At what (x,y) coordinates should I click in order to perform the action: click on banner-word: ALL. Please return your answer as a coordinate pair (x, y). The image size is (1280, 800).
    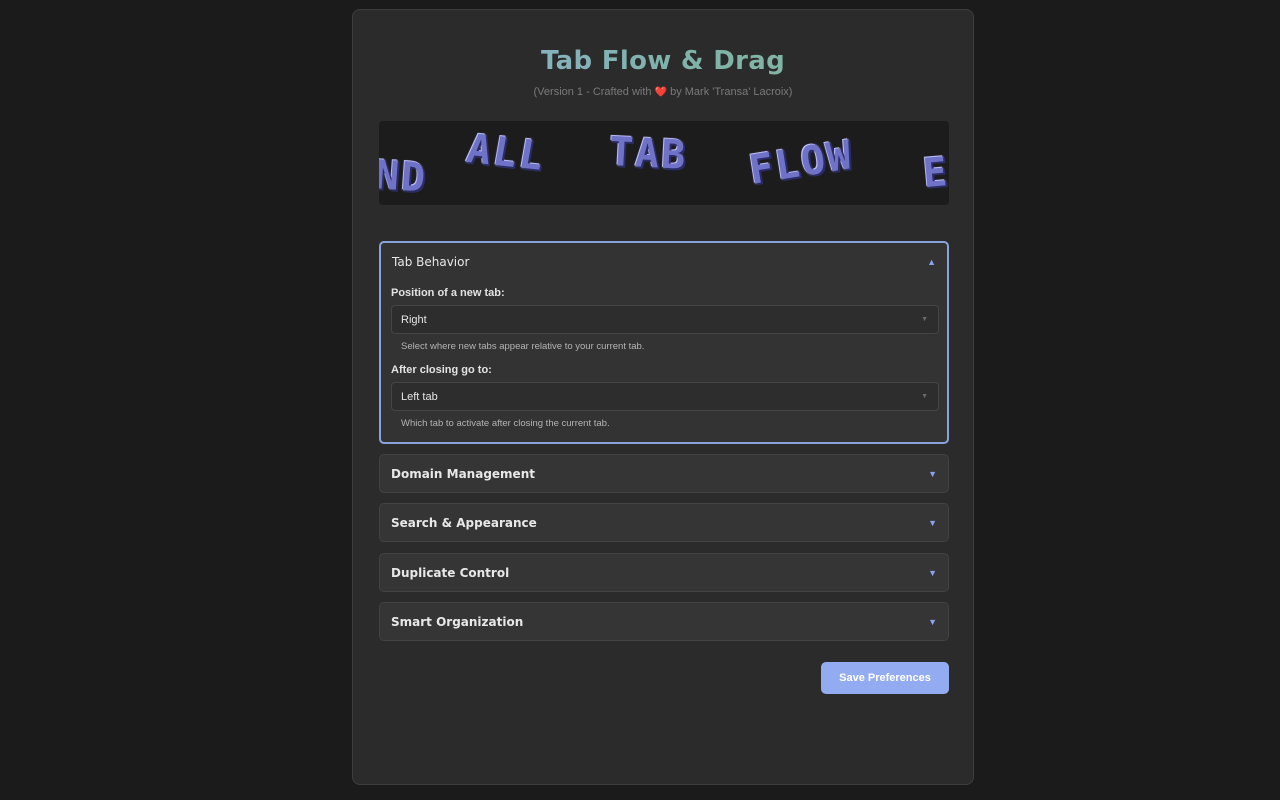
    Looking at the image, I should click on (506, 153).